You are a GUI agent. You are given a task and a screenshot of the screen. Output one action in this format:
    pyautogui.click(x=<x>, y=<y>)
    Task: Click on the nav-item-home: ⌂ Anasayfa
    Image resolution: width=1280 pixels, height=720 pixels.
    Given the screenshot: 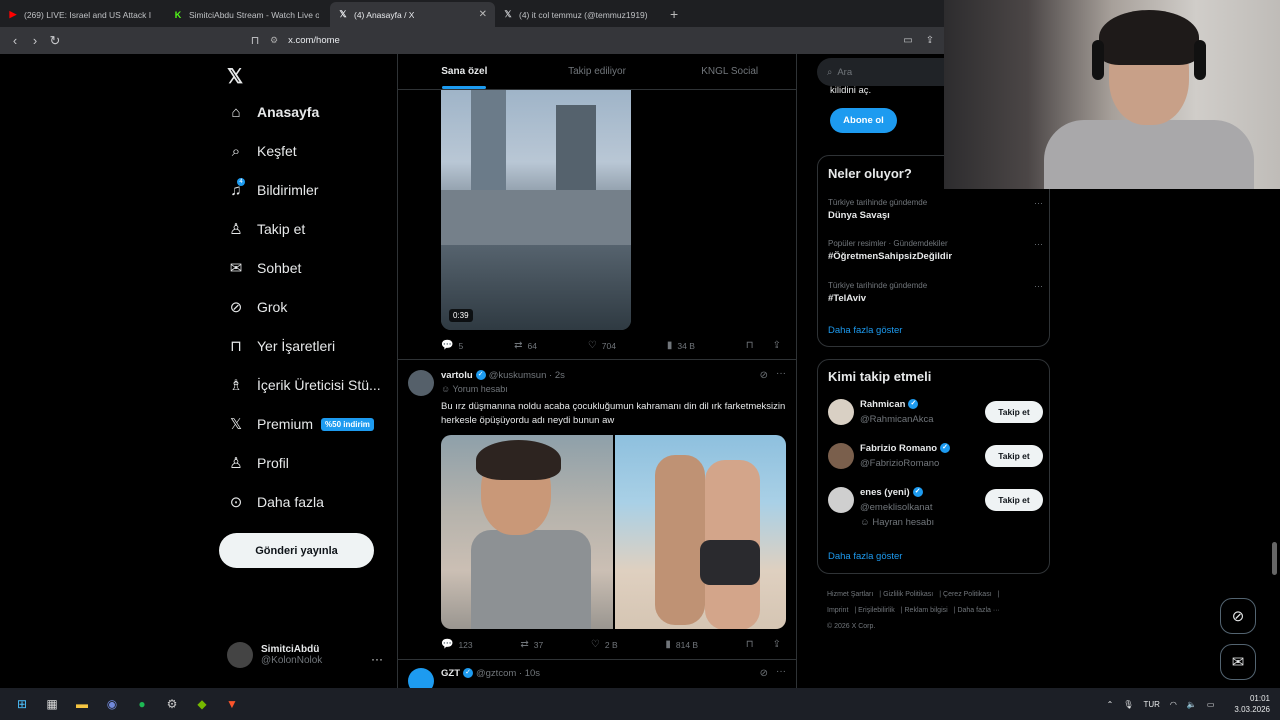 What is the action you would take?
    pyautogui.click(x=273, y=112)
    